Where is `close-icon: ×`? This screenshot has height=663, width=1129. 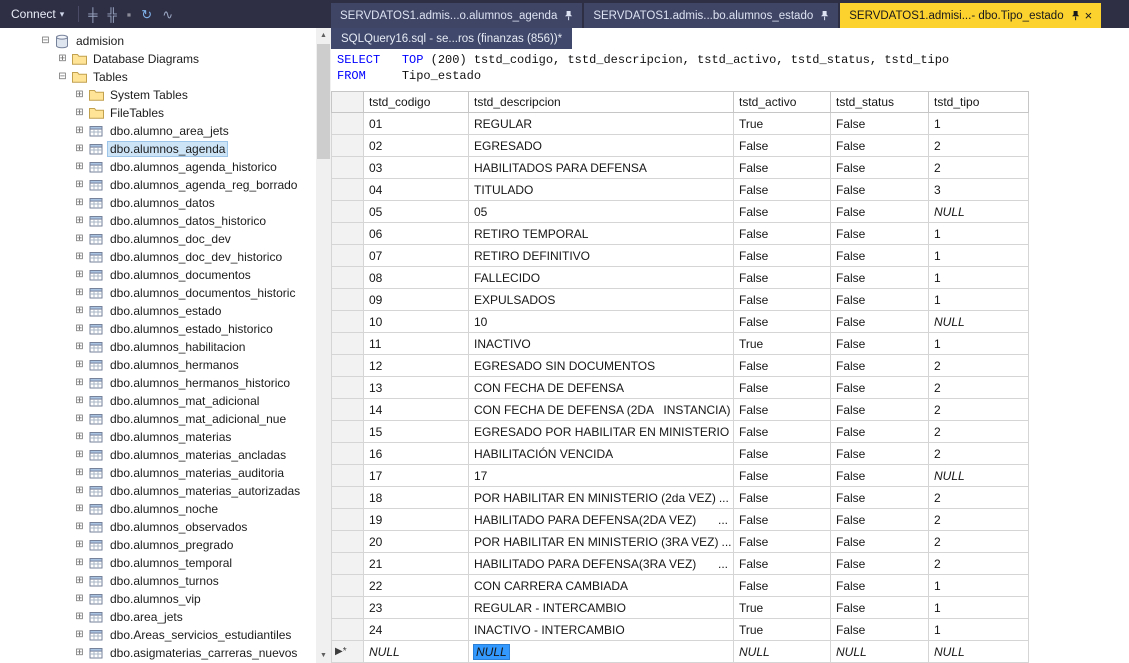
close-icon: × is located at coordinates (1089, 15).